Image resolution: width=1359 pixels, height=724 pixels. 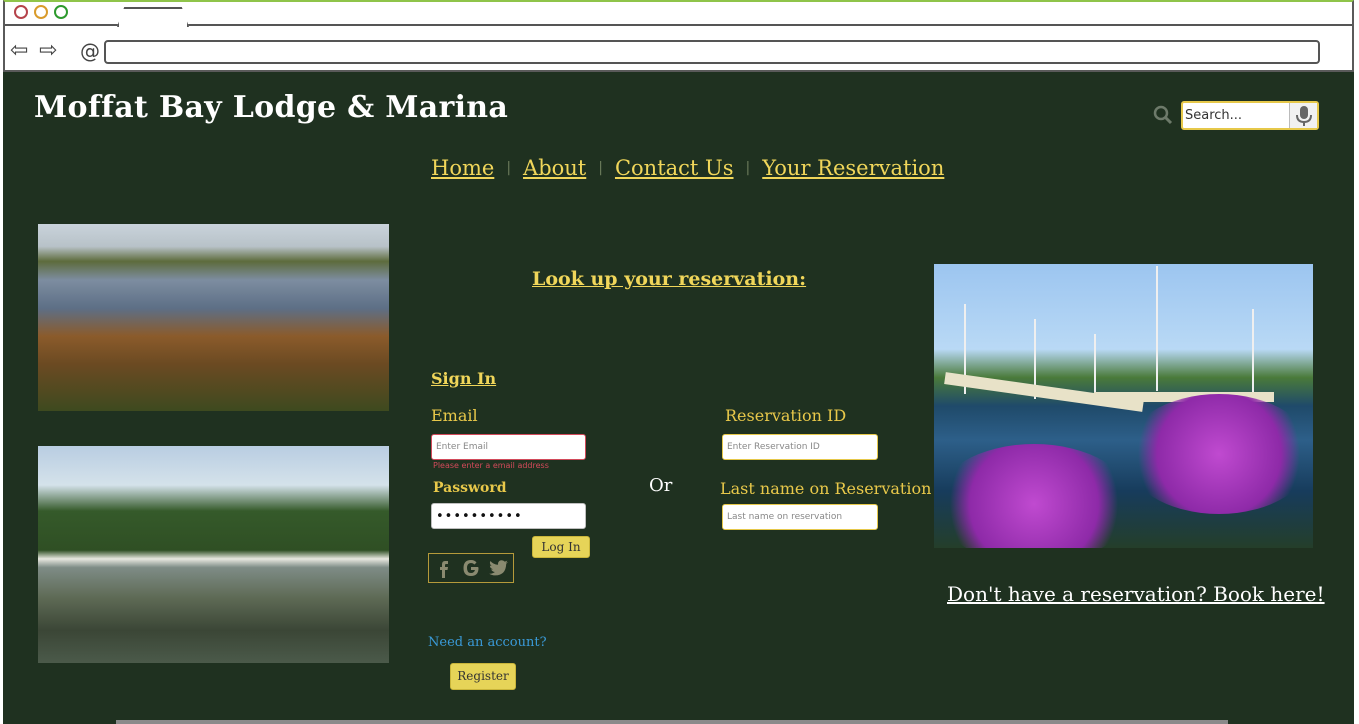 I want to click on nav-contact-us: Contact Us, so click(x=674, y=168).